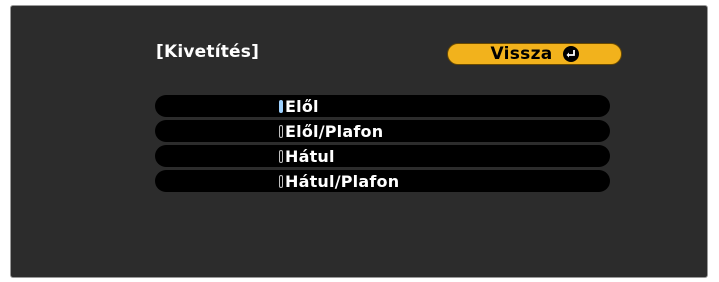 This screenshot has width=719, height=282. What do you see at coordinates (334, 131) in the screenshot?
I see `option-label: Elől/Plafon` at bounding box center [334, 131].